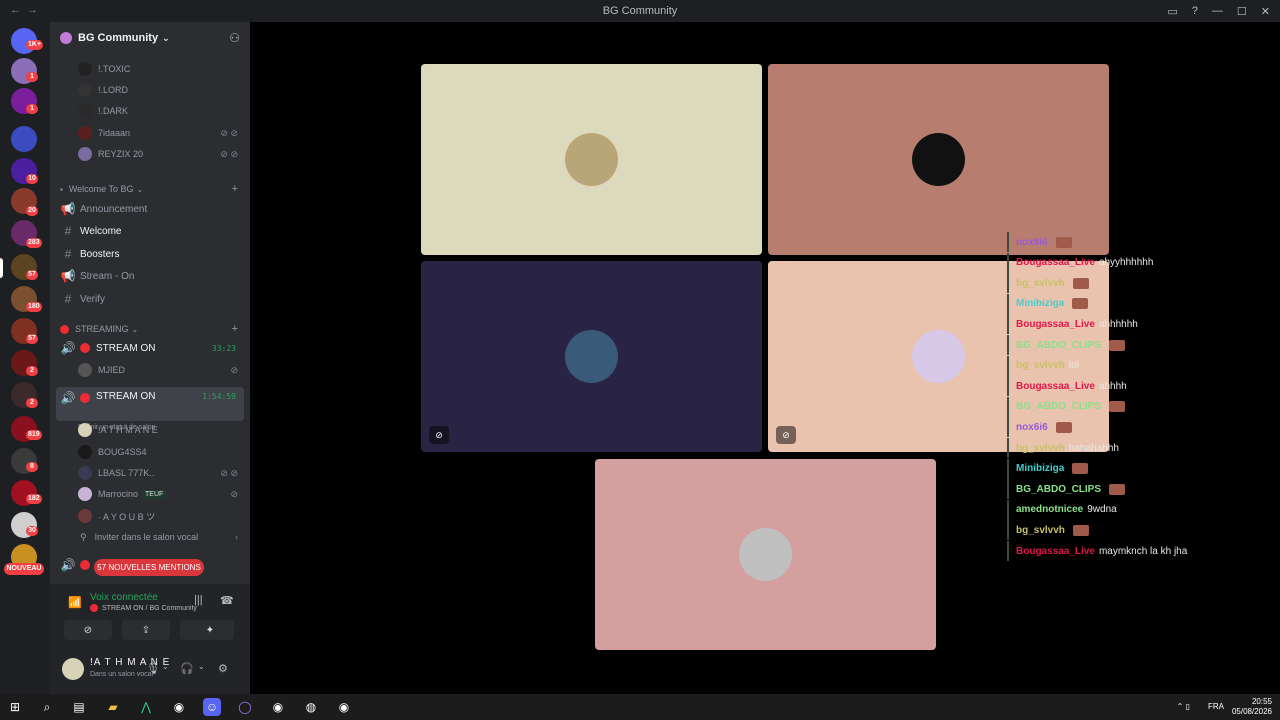 The height and width of the screenshot is (720, 1280). What do you see at coordinates (1143, 551) in the screenshot?
I see `chat-message: maymknch la kh jha` at bounding box center [1143, 551].